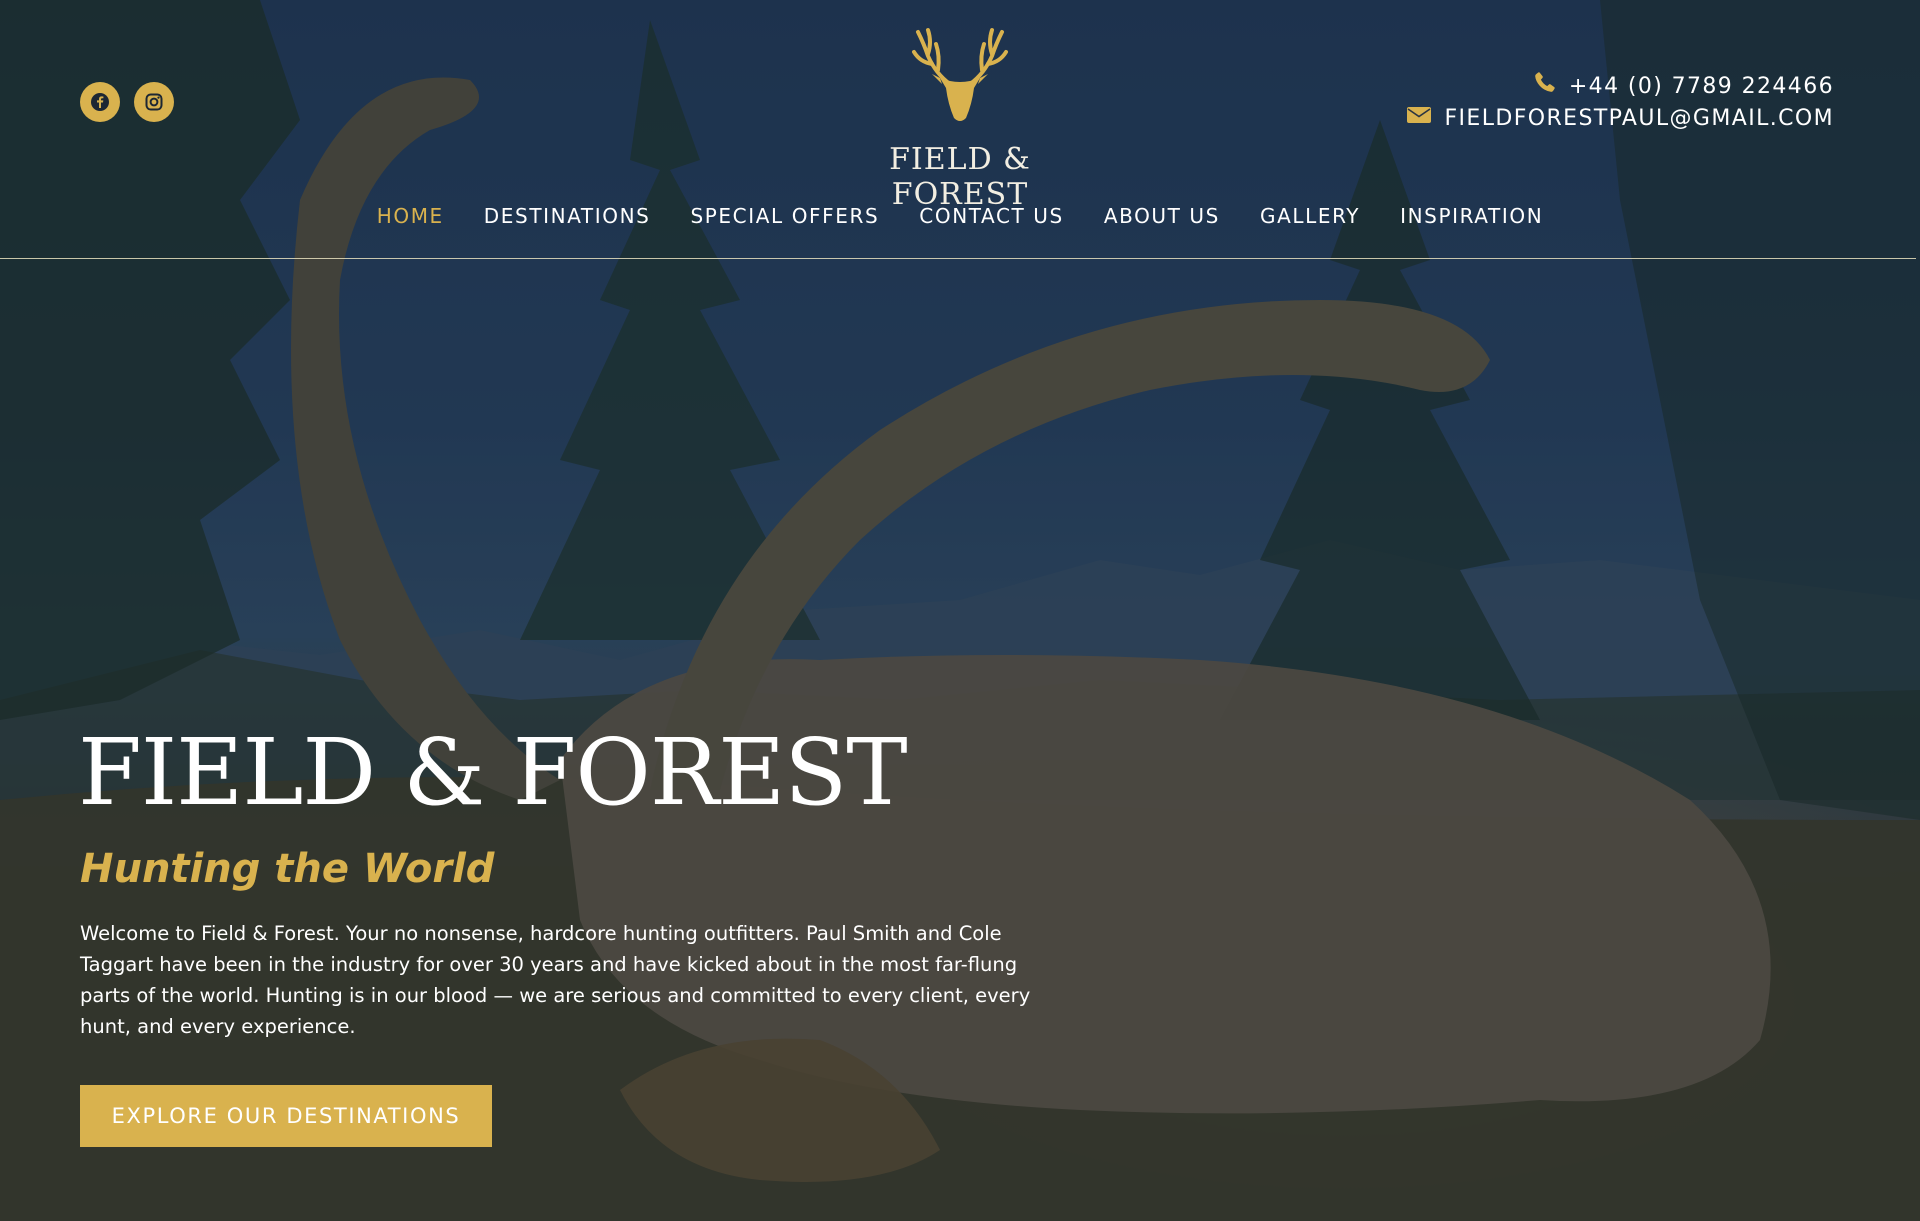 The image size is (1920, 1221). I want to click on nav-home: HOME, so click(410, 216).